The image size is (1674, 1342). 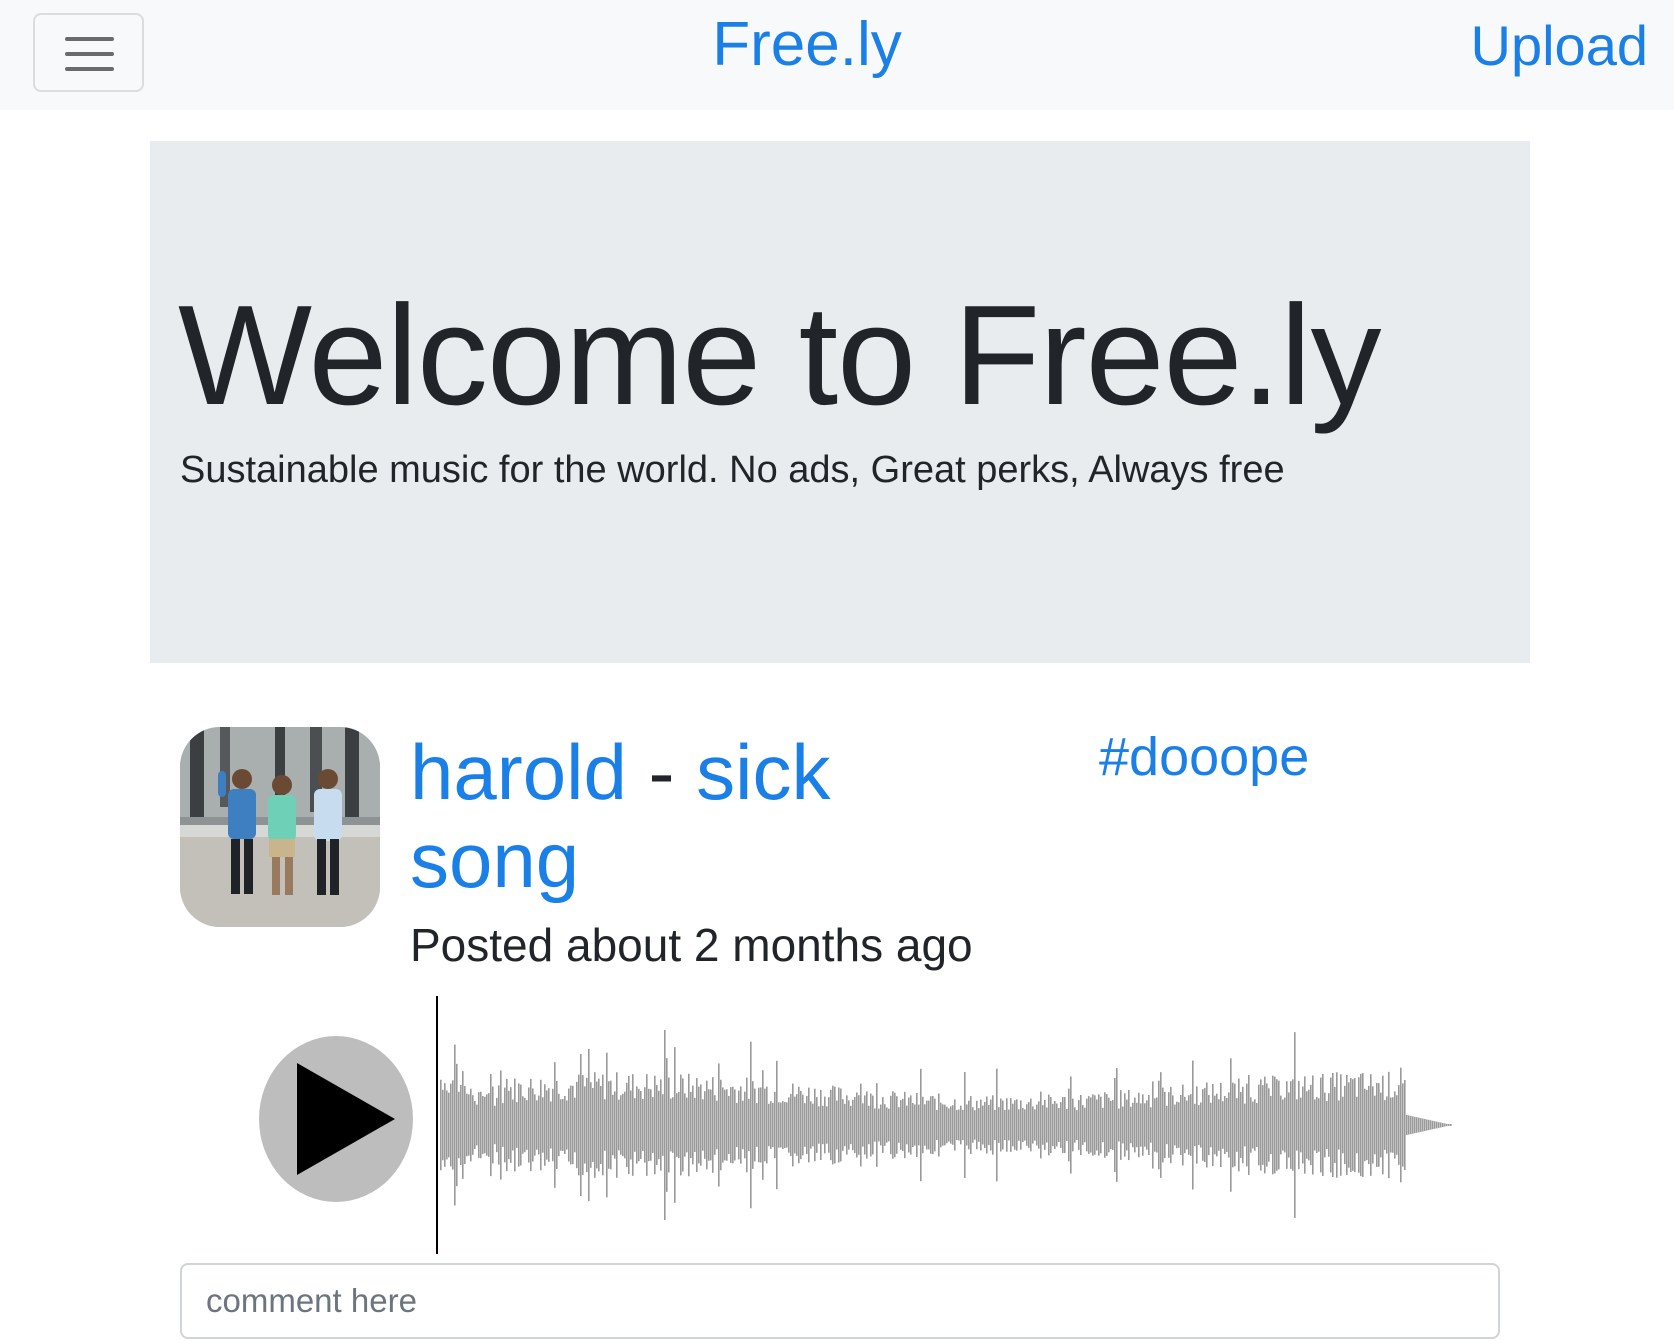 I want to click on song-artist: harold, so click(x=518, y=772).